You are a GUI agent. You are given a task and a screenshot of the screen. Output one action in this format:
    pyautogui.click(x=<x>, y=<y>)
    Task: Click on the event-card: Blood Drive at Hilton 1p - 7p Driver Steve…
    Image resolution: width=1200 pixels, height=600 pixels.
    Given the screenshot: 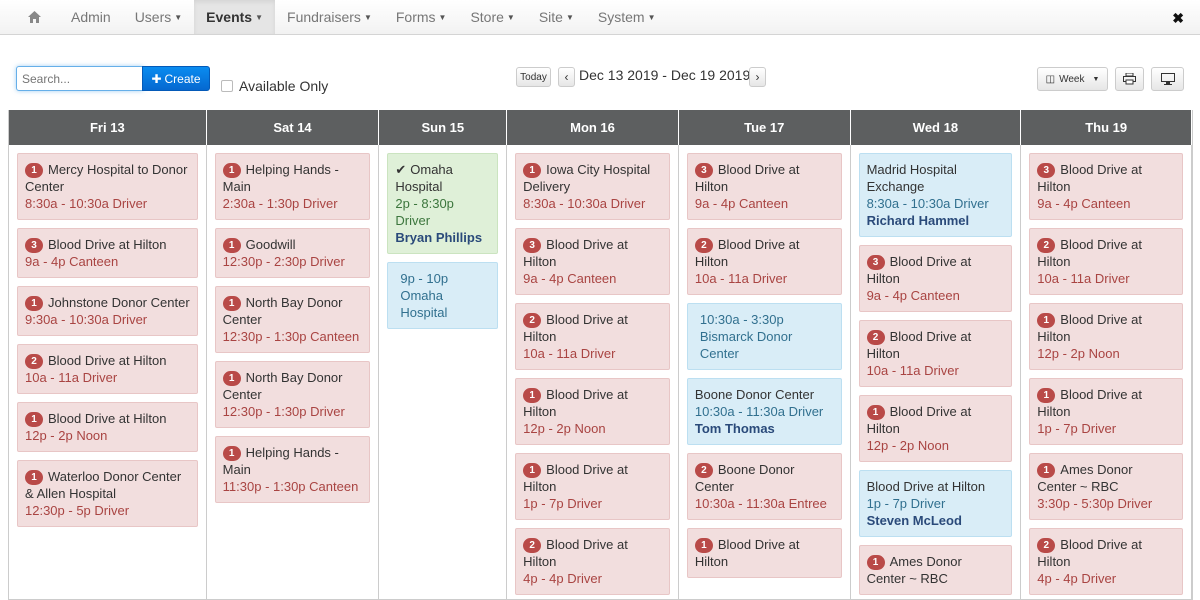 What is the action you would take?
    pyautogui.click(x=935, y=503)
    